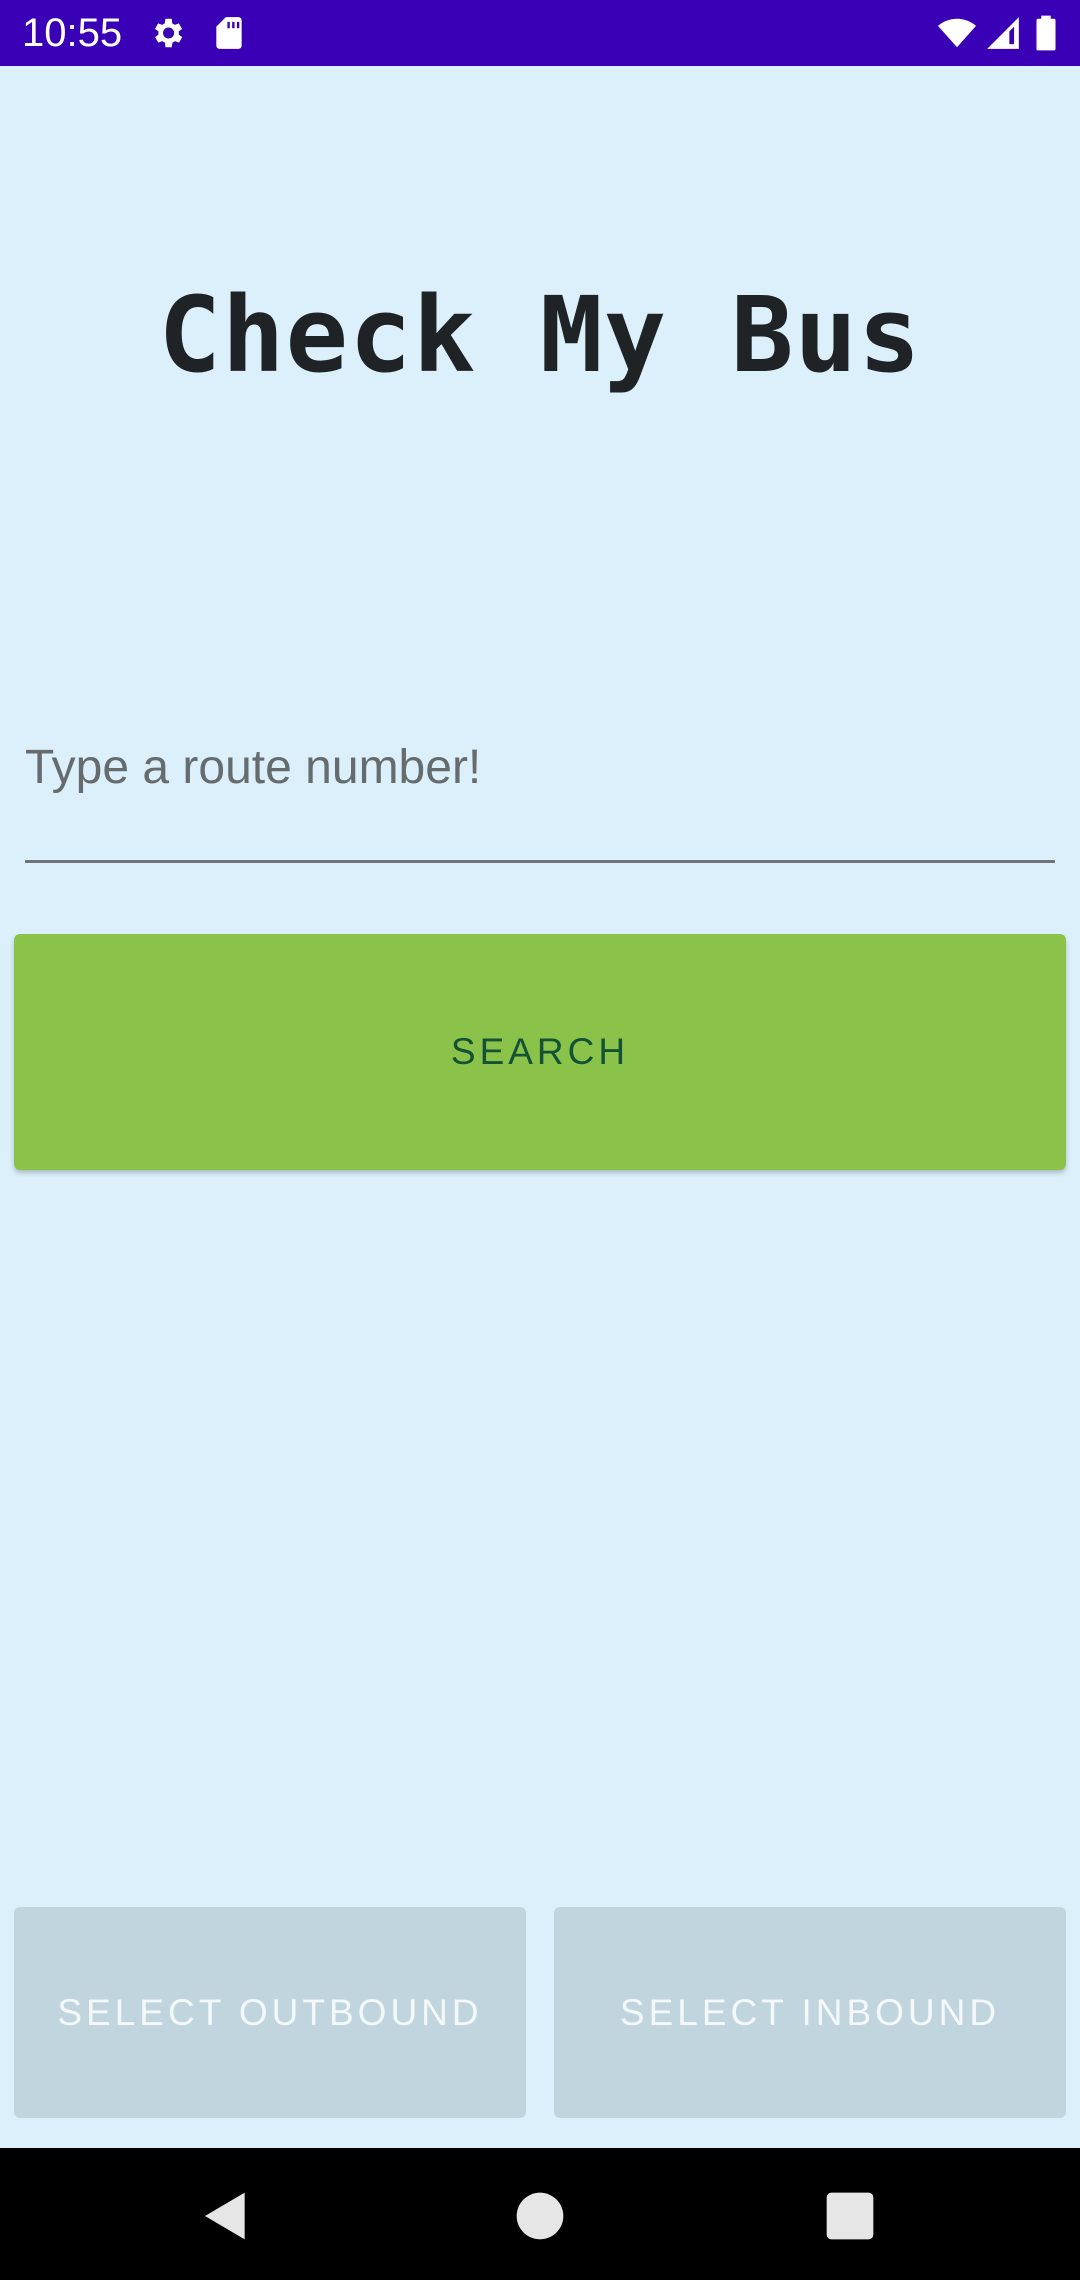 Image resolution: width=1080 pixels, height=2280 pixels. Describe the element at coordinates (540, 1052) in the screenshot. I see `search-button: SEARCH` at that location.